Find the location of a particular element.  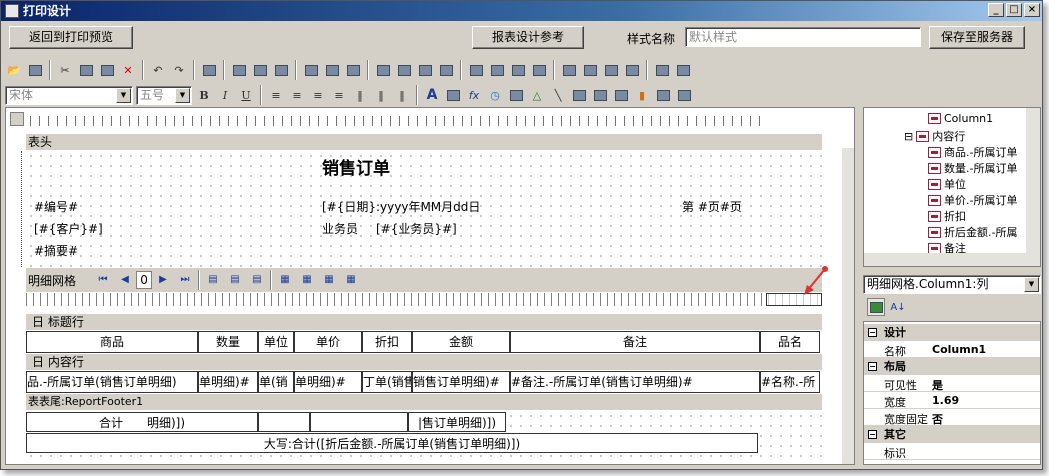

paste-icon is located at coordinates (107, 70).